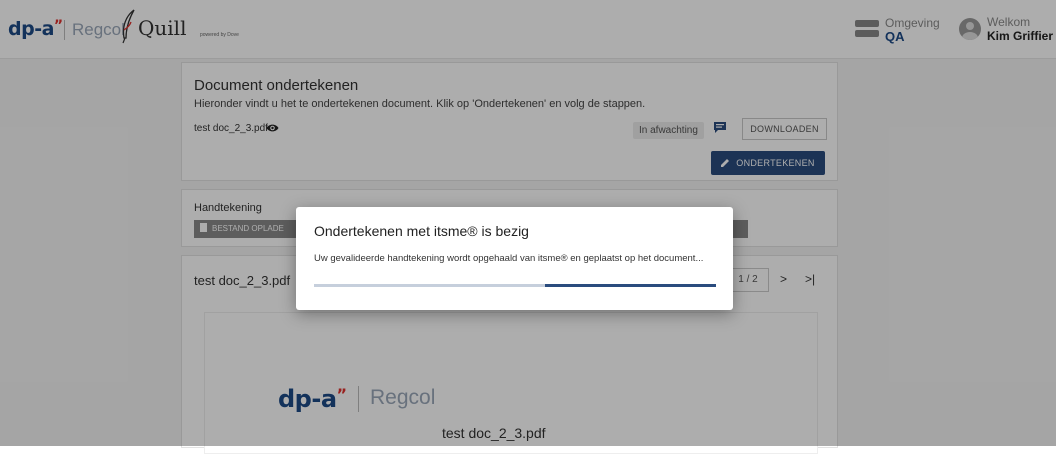  What do you see at coordinates (630, 285) in the screenshot?
I see `progress-bar-fill` at bounding box center [630, 285].